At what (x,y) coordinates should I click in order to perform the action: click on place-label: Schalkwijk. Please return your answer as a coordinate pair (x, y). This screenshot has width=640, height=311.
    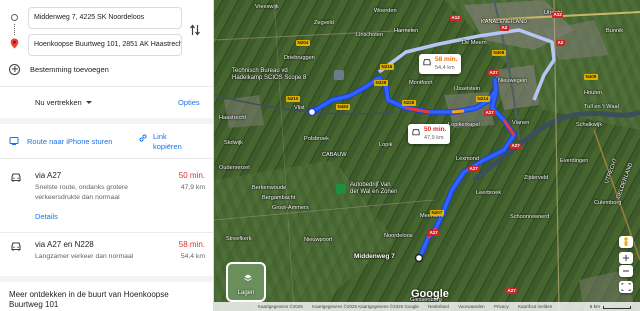
    Looking at the image, I should click on (589, 125).